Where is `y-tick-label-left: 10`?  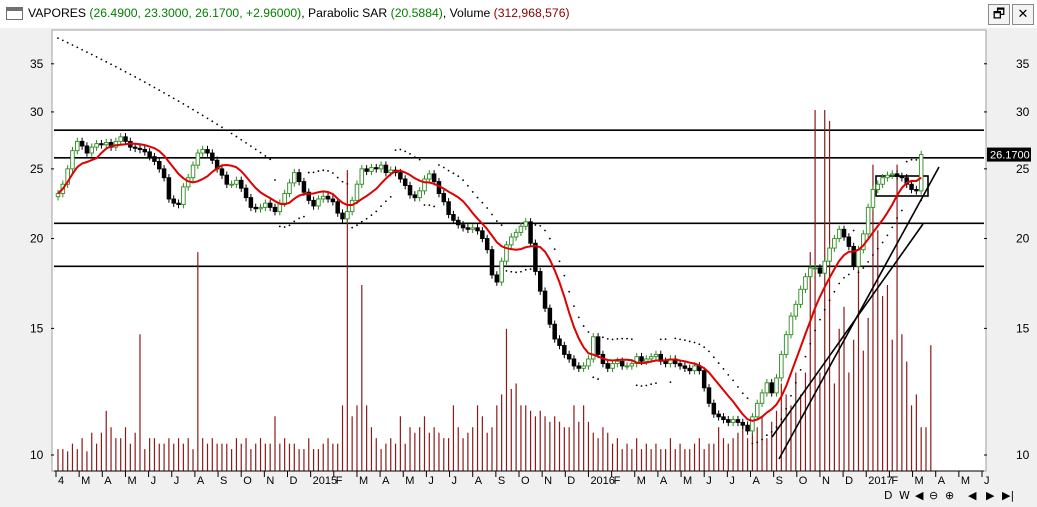 y-tick-label-left: 10 is located at coordinates (37, 455).